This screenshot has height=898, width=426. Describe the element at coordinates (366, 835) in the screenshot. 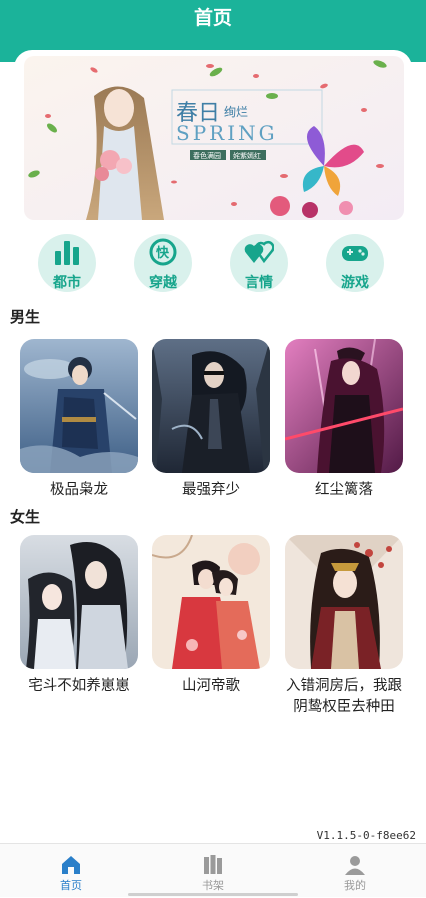

I see `version-label: V1.1.5-0-f8ee62` at that location.